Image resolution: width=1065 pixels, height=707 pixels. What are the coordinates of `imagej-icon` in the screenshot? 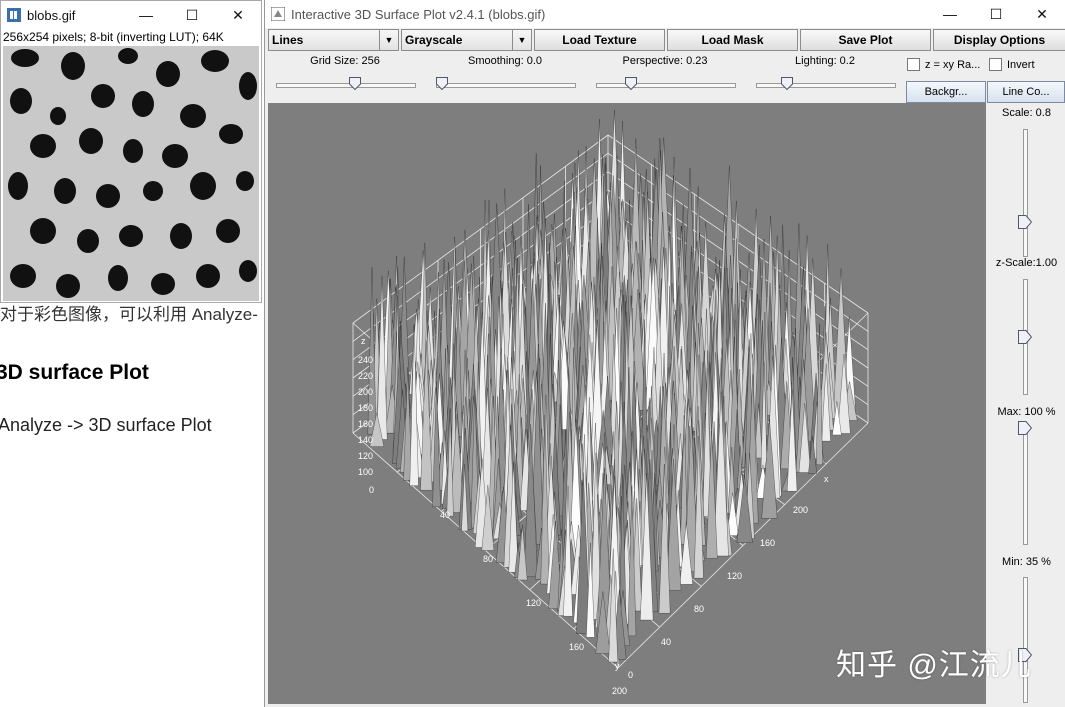 It's located at (14, 15).